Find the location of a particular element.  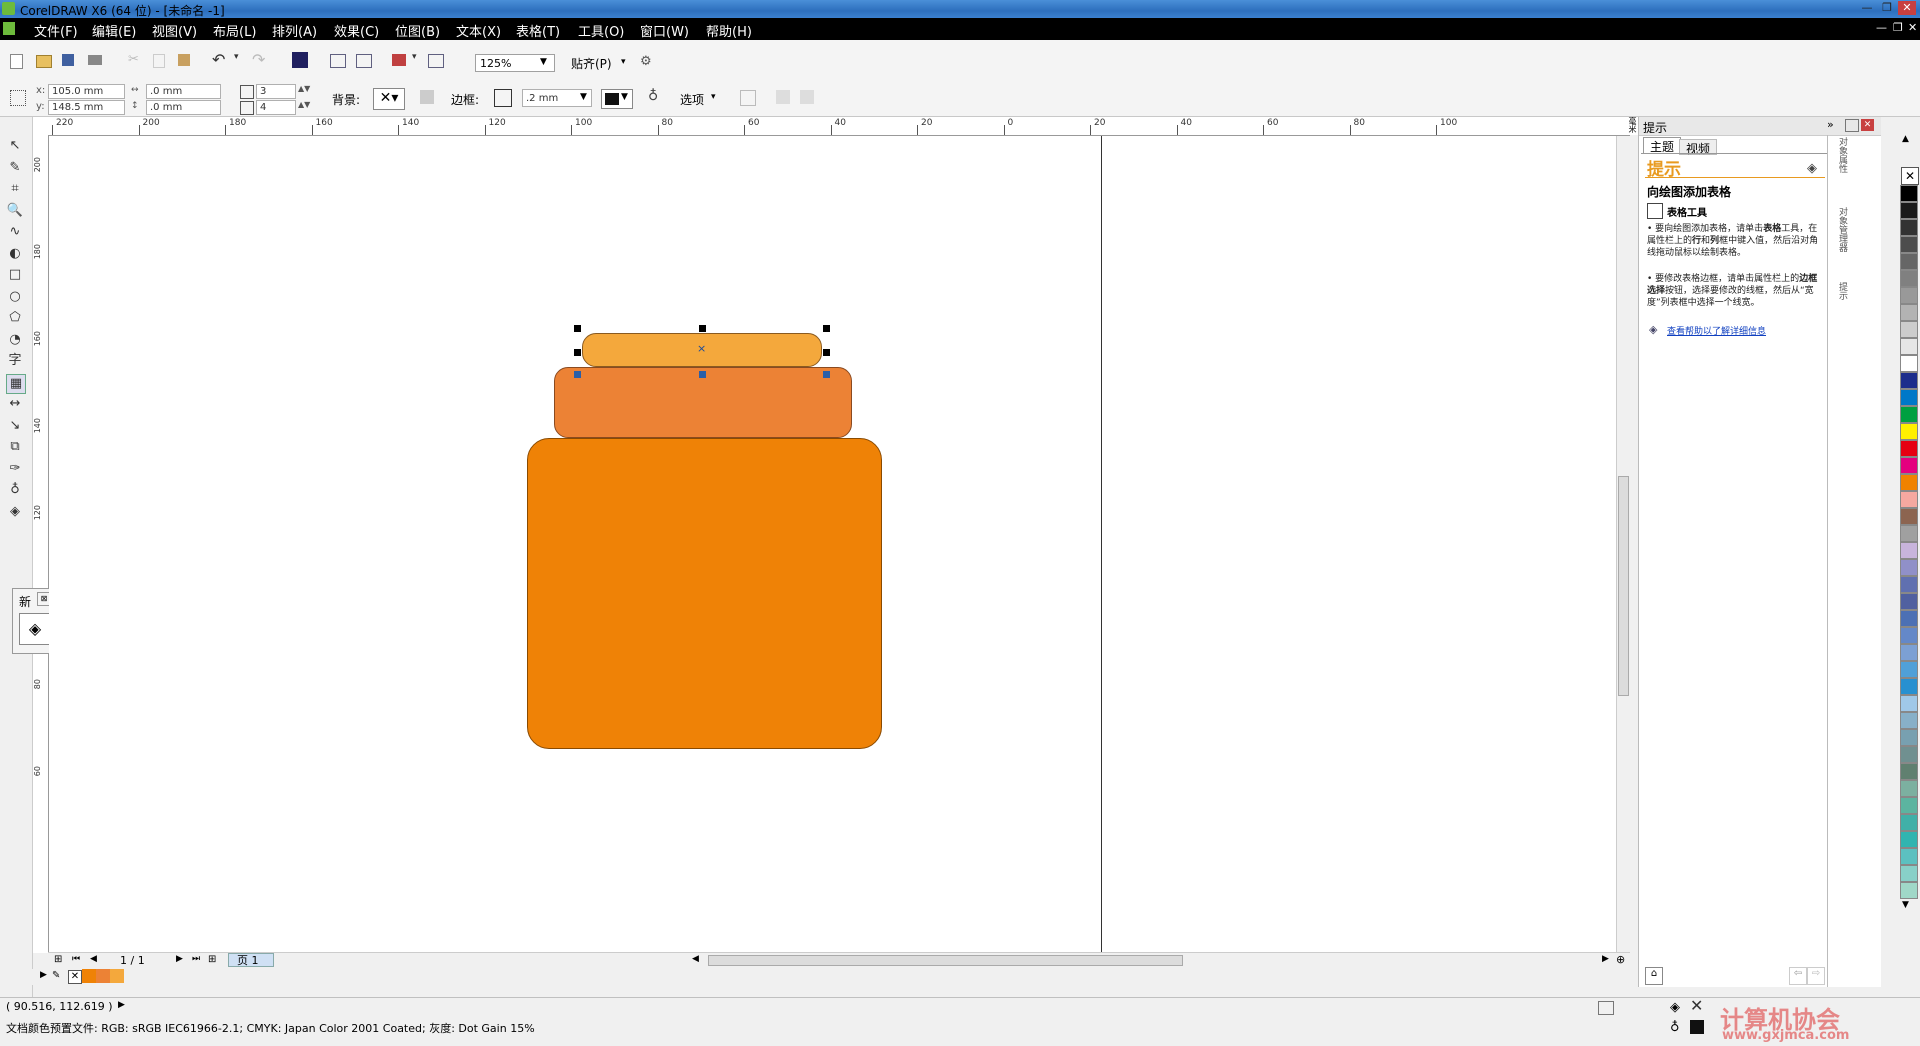

last-page-icon: ⏭ is located at coordinates (196, 959).